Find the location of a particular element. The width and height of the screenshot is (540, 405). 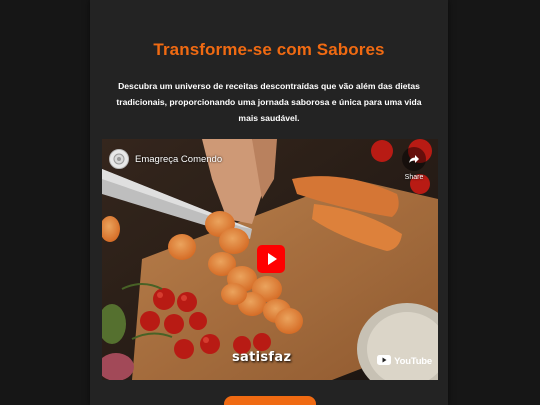

video-watermark: satisfaz is located at coordinates (262, 357).